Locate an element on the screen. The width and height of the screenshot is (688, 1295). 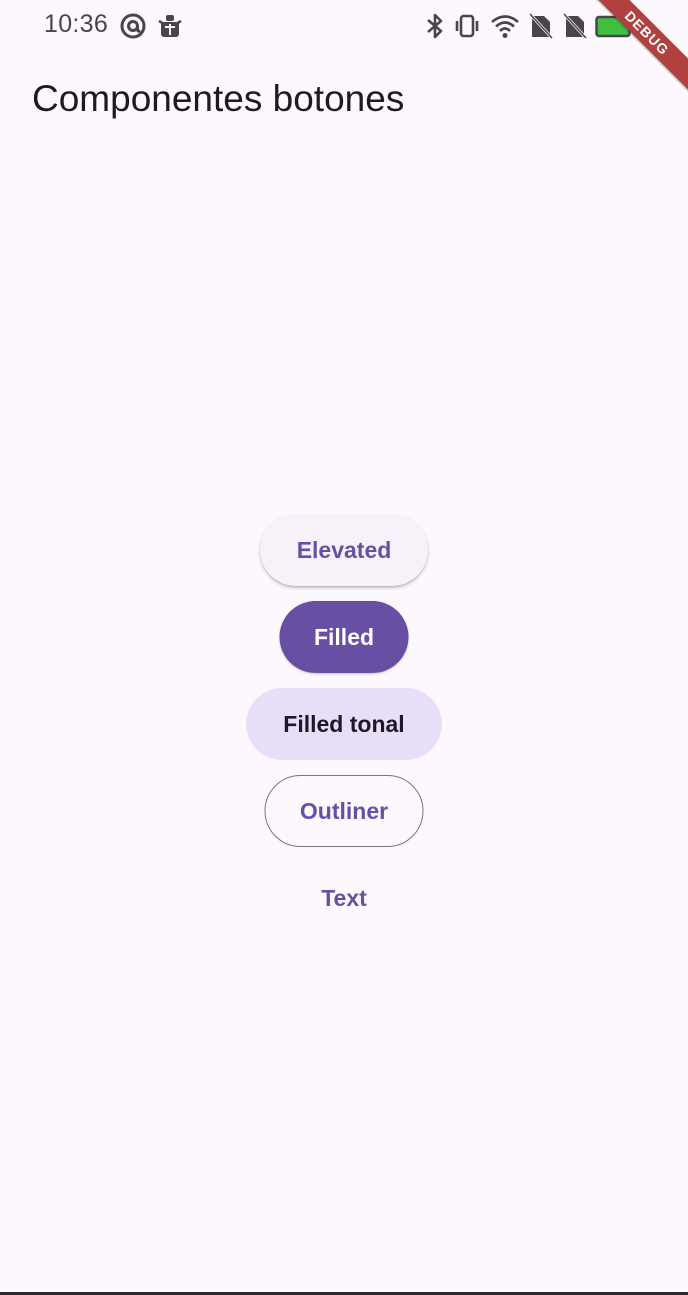
outlined-button: Outliner is located at coordinates (344, 811).